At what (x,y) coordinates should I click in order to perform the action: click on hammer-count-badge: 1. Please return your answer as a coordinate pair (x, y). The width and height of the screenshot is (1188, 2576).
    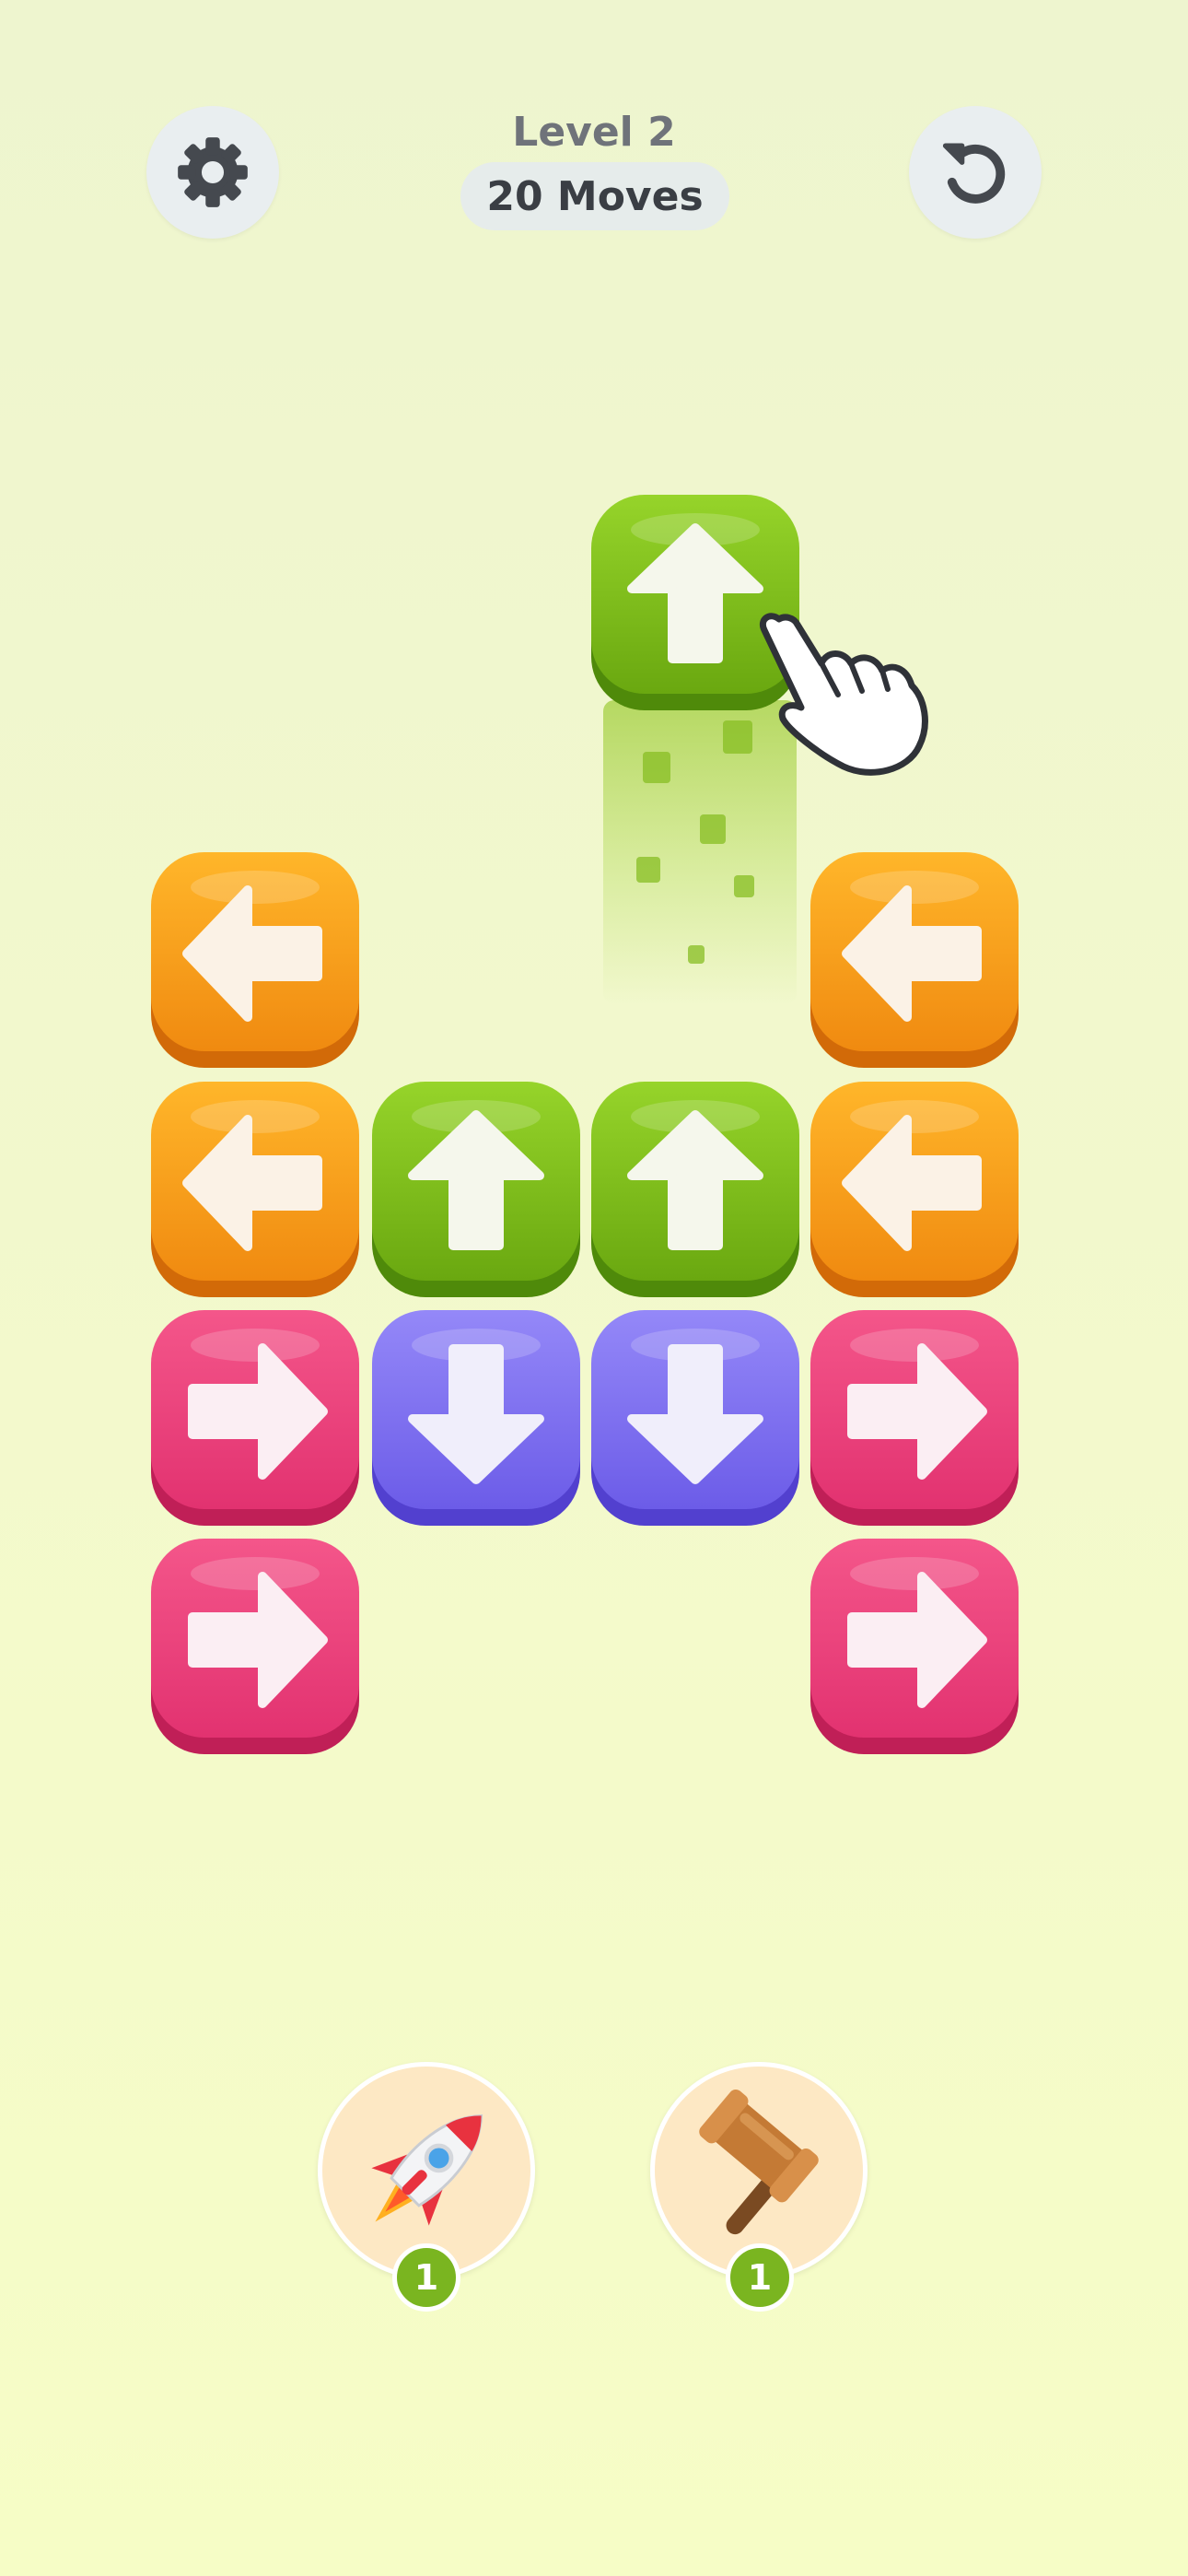
    Looking at the image, I should click on (760, 2277).